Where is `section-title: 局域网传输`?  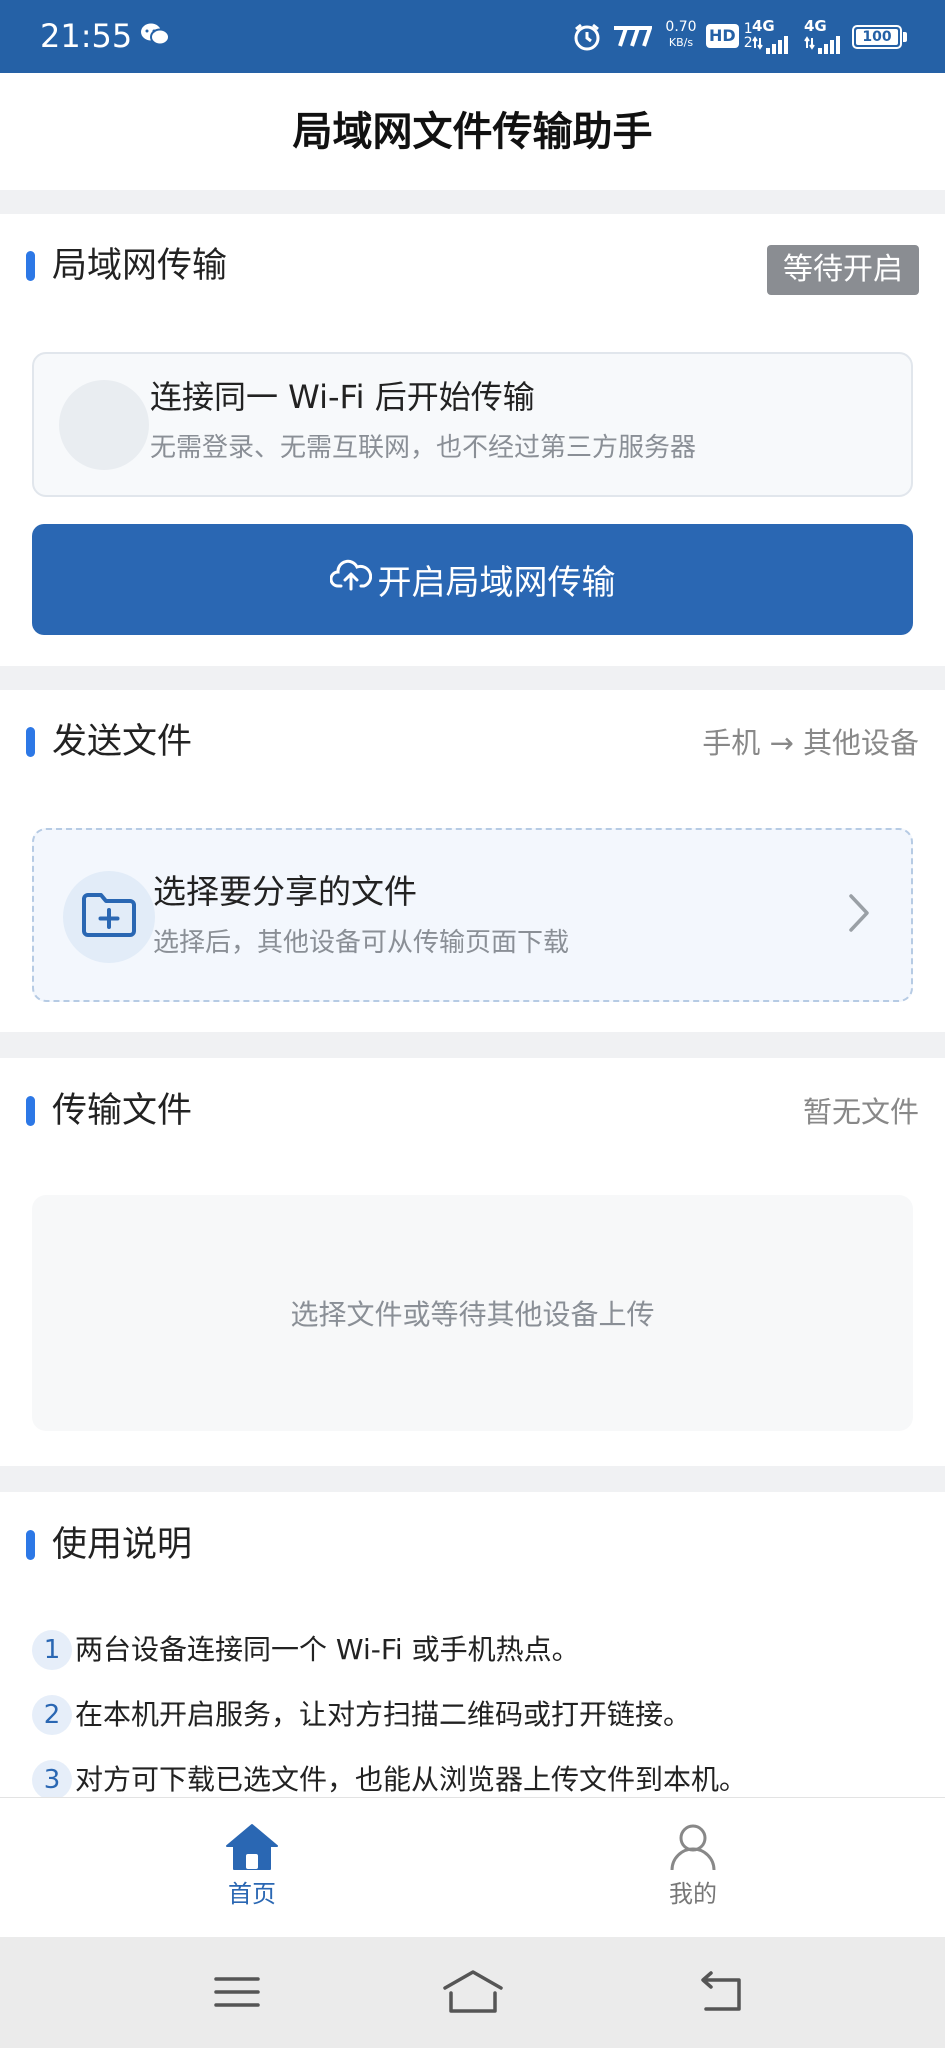
section-title: 局域网传输 is located at coordinates (140, 266).